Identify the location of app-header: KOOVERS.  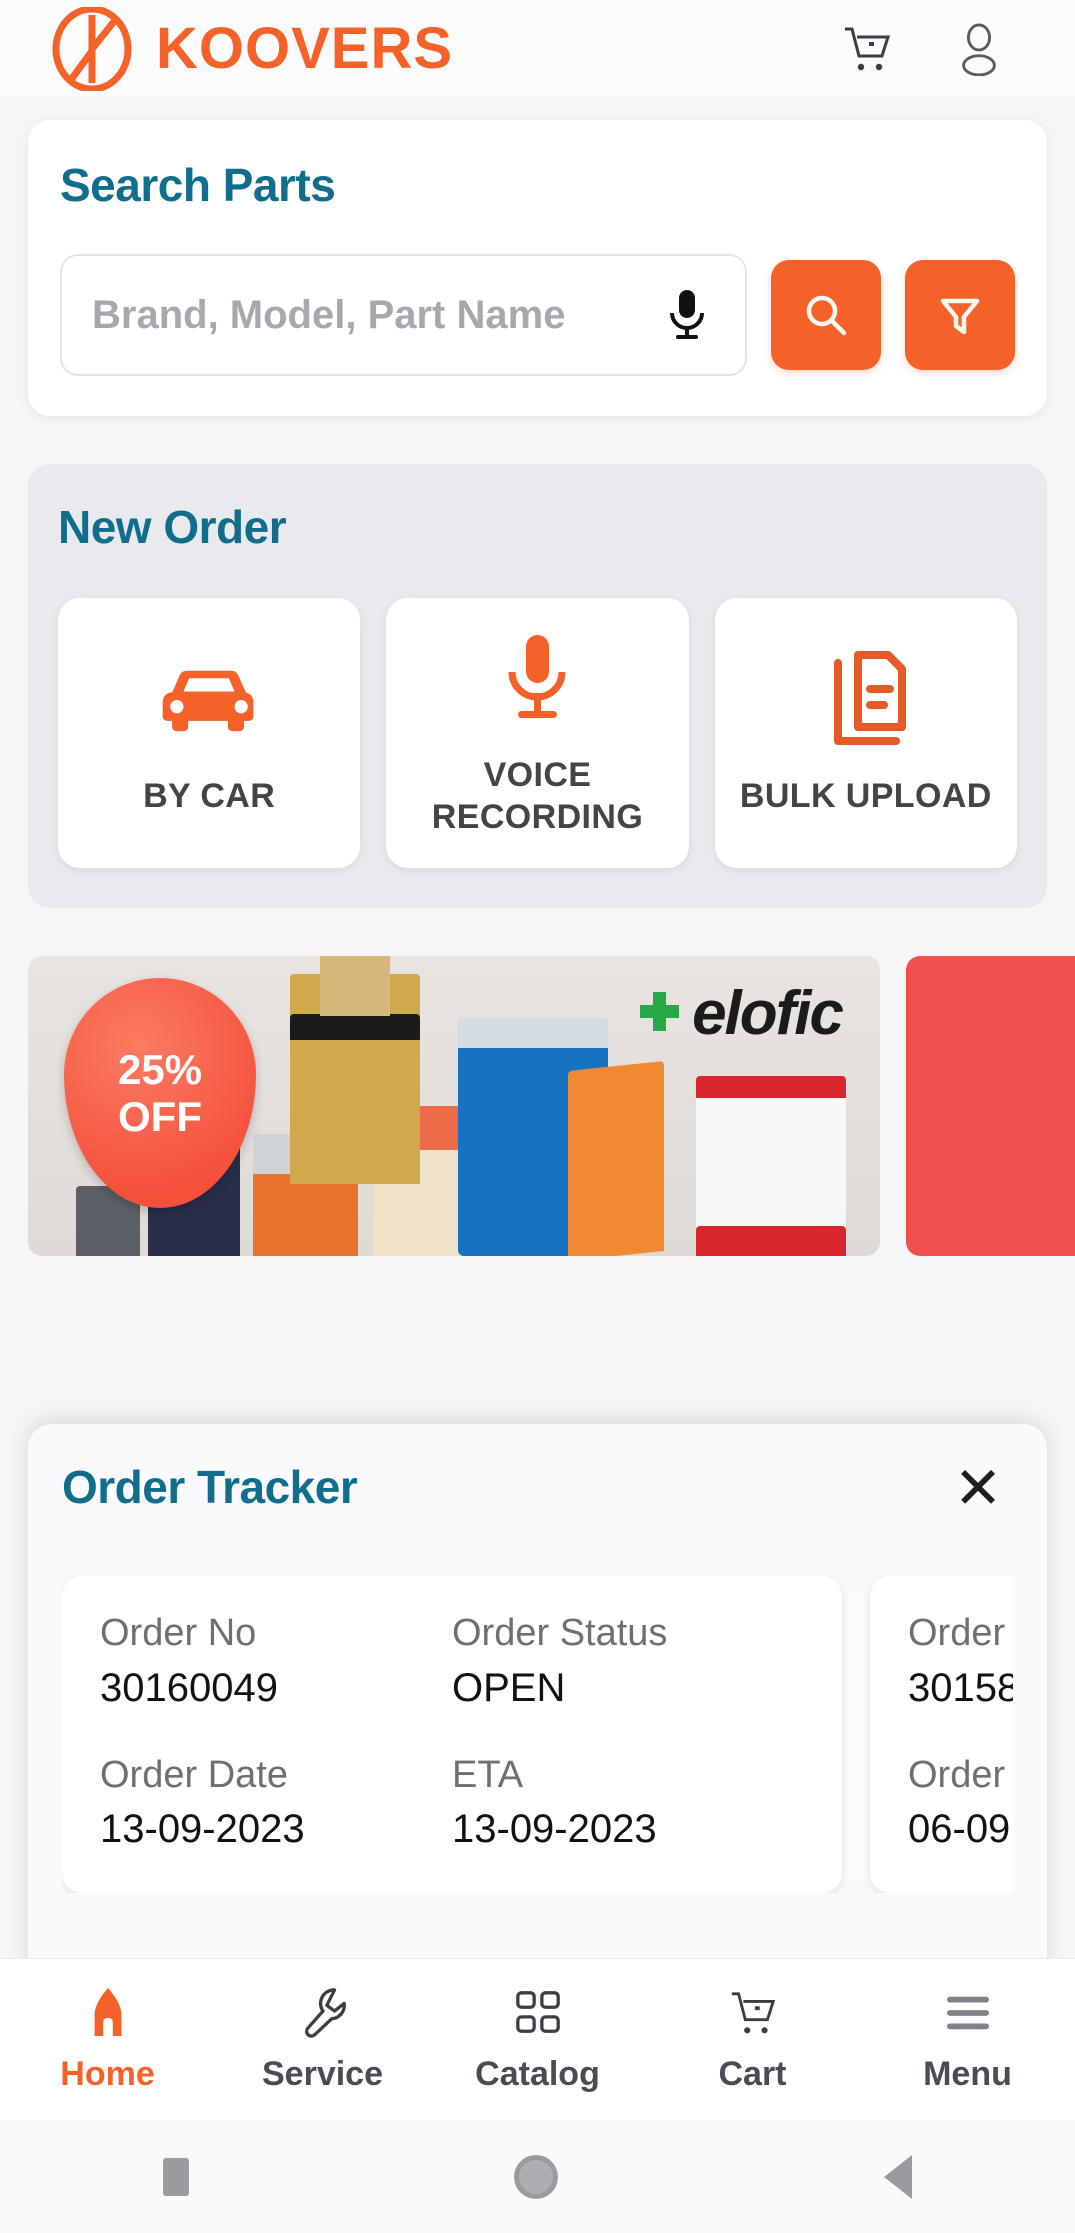
(537, 49).